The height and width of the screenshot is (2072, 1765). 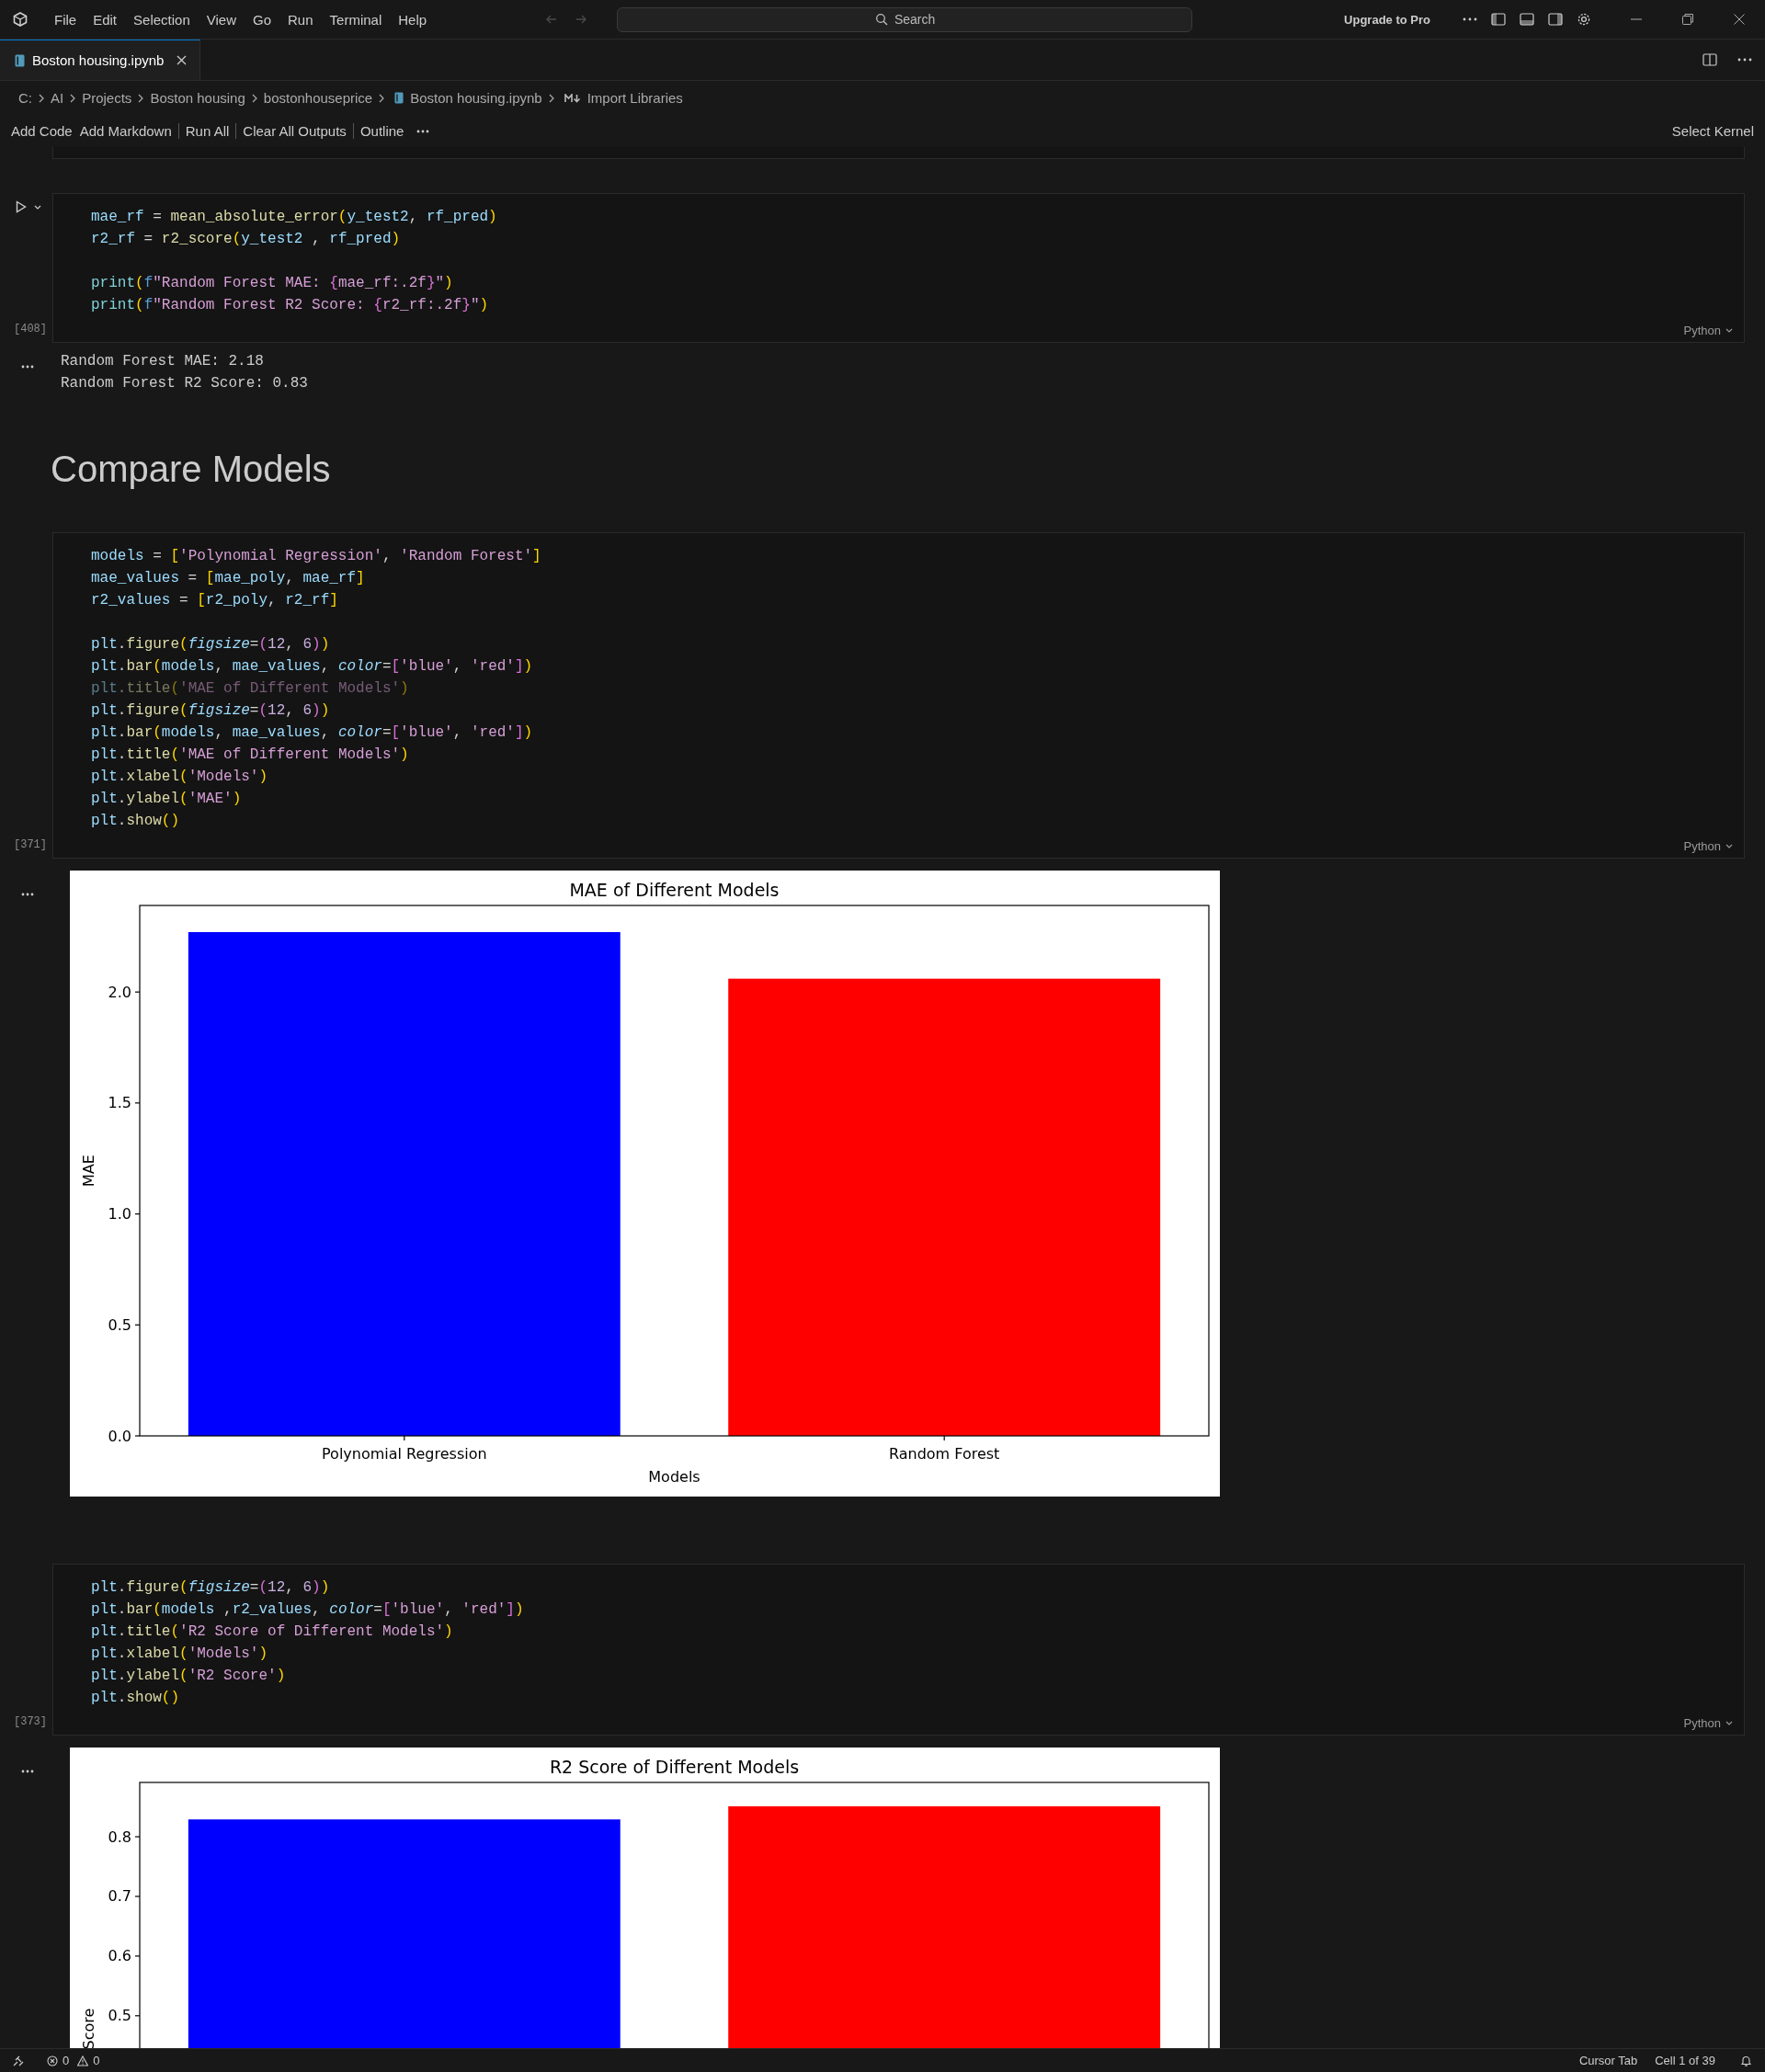 What do you see at coordinates (21, 207) in the screenshot?
I see `run-icon` at bounding box center [21, 207].